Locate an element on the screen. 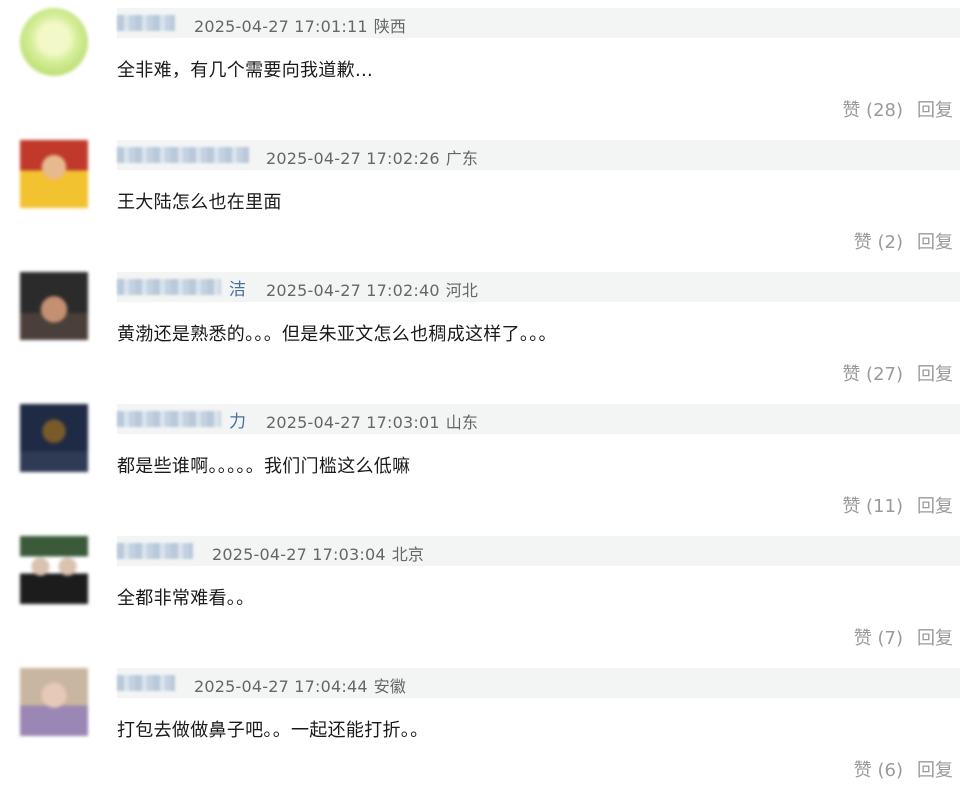 This screenshot has width=960, height=792. comment-actions: 赞 (28) 回复 is located at coordinates (897, 109).